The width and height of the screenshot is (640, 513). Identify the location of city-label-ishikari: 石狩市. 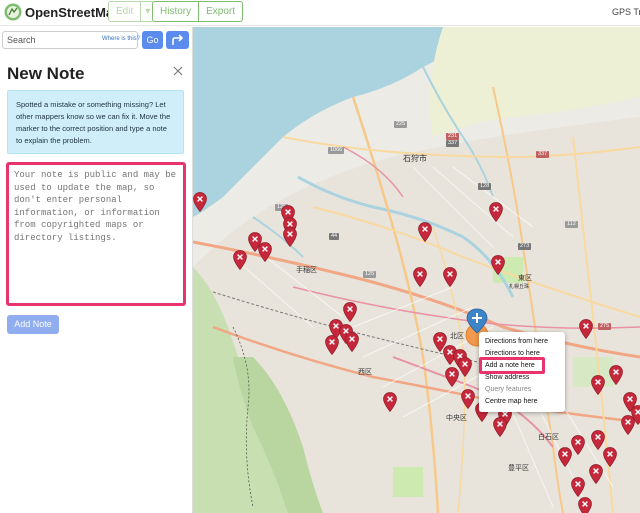
(415, 158).